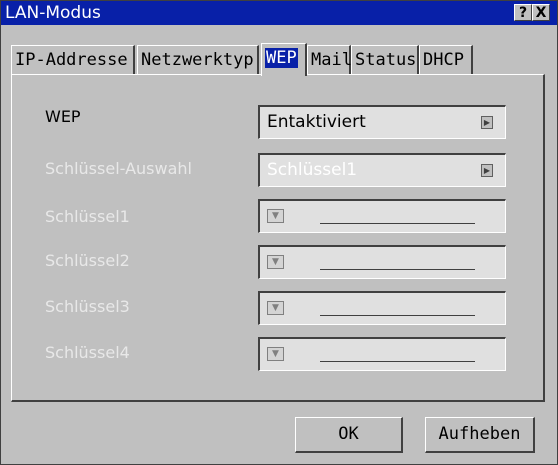 This screenshot has height=465, width=558. I want to click on key1-label: Schlüssel1, so click(87, 216).